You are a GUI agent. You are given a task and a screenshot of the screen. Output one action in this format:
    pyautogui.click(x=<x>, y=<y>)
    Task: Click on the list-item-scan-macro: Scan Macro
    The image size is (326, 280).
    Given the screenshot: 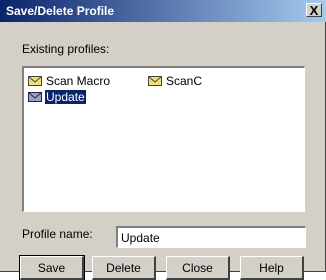 What is the action you would take?
    pyautogui.click(x=69, y=81)
    